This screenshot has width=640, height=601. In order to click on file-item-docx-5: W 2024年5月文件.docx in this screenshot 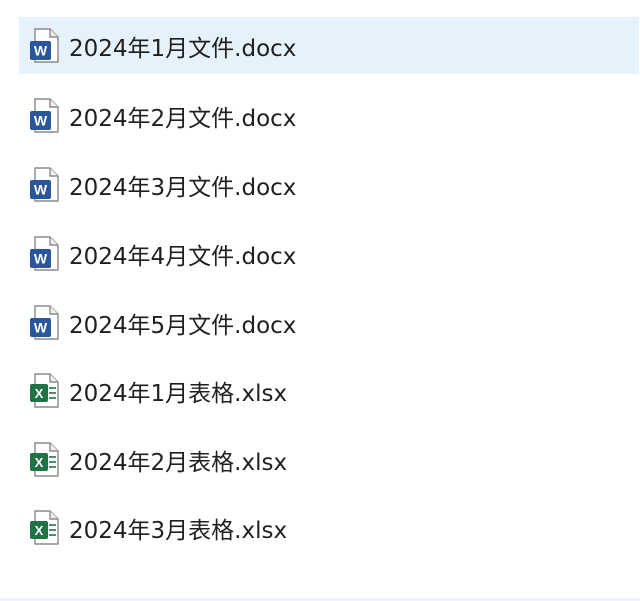, I will do `click(329, 322)`.